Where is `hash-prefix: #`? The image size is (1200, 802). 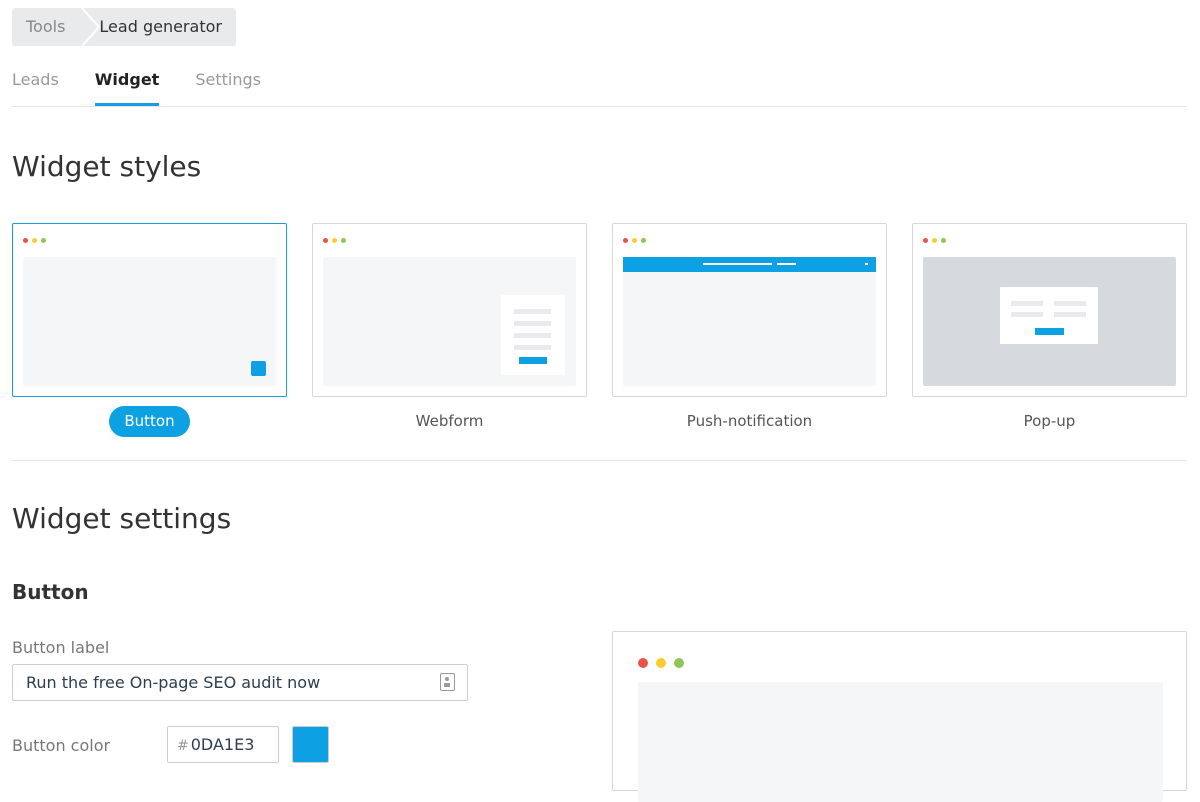
hash-prefix: # is located at coordinates (183, 746).